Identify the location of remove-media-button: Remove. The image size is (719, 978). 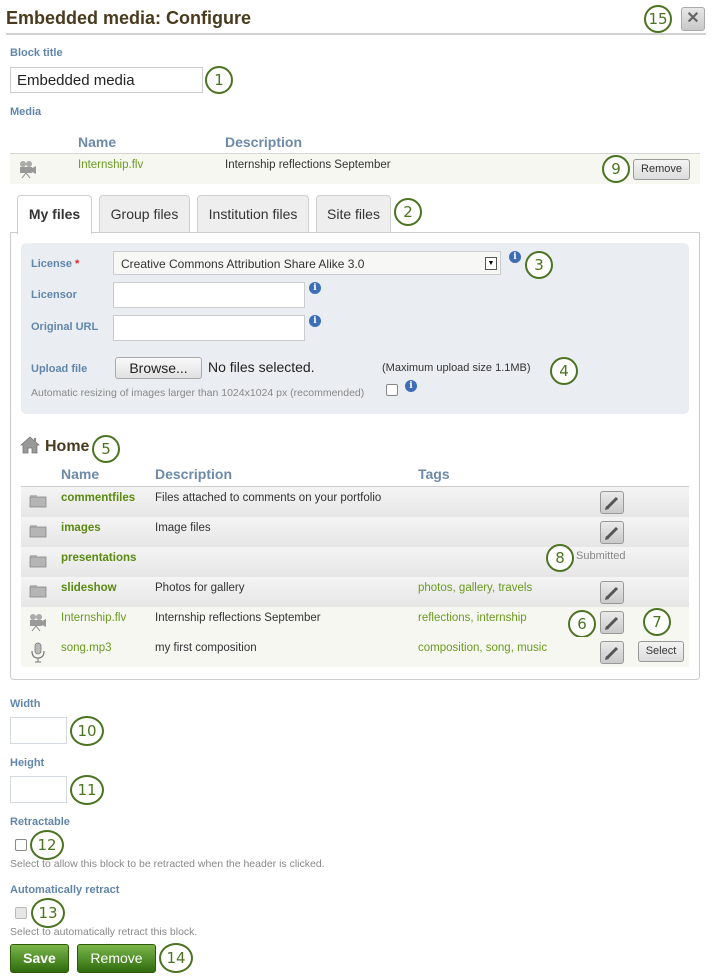
(661, 169).